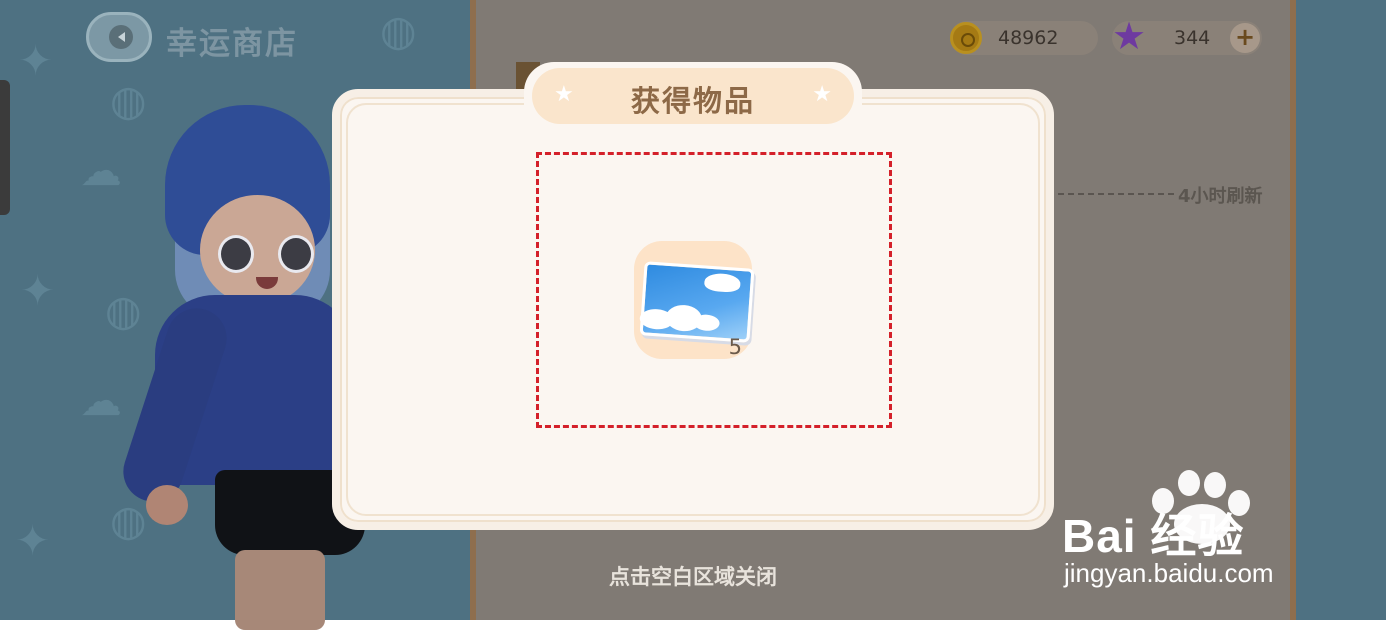  Describe the element at coordinates (1245, 38) in the screenshot. I see `add-stars-button: +` at that location.